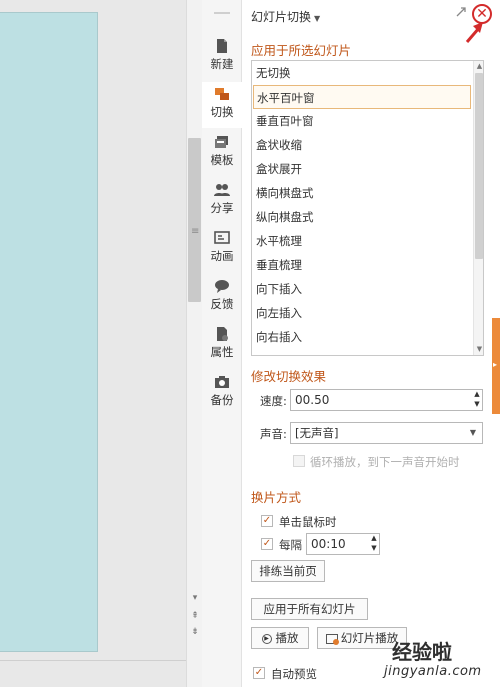  I want to click on play-button: ▶ 播放, so click(280, 638).